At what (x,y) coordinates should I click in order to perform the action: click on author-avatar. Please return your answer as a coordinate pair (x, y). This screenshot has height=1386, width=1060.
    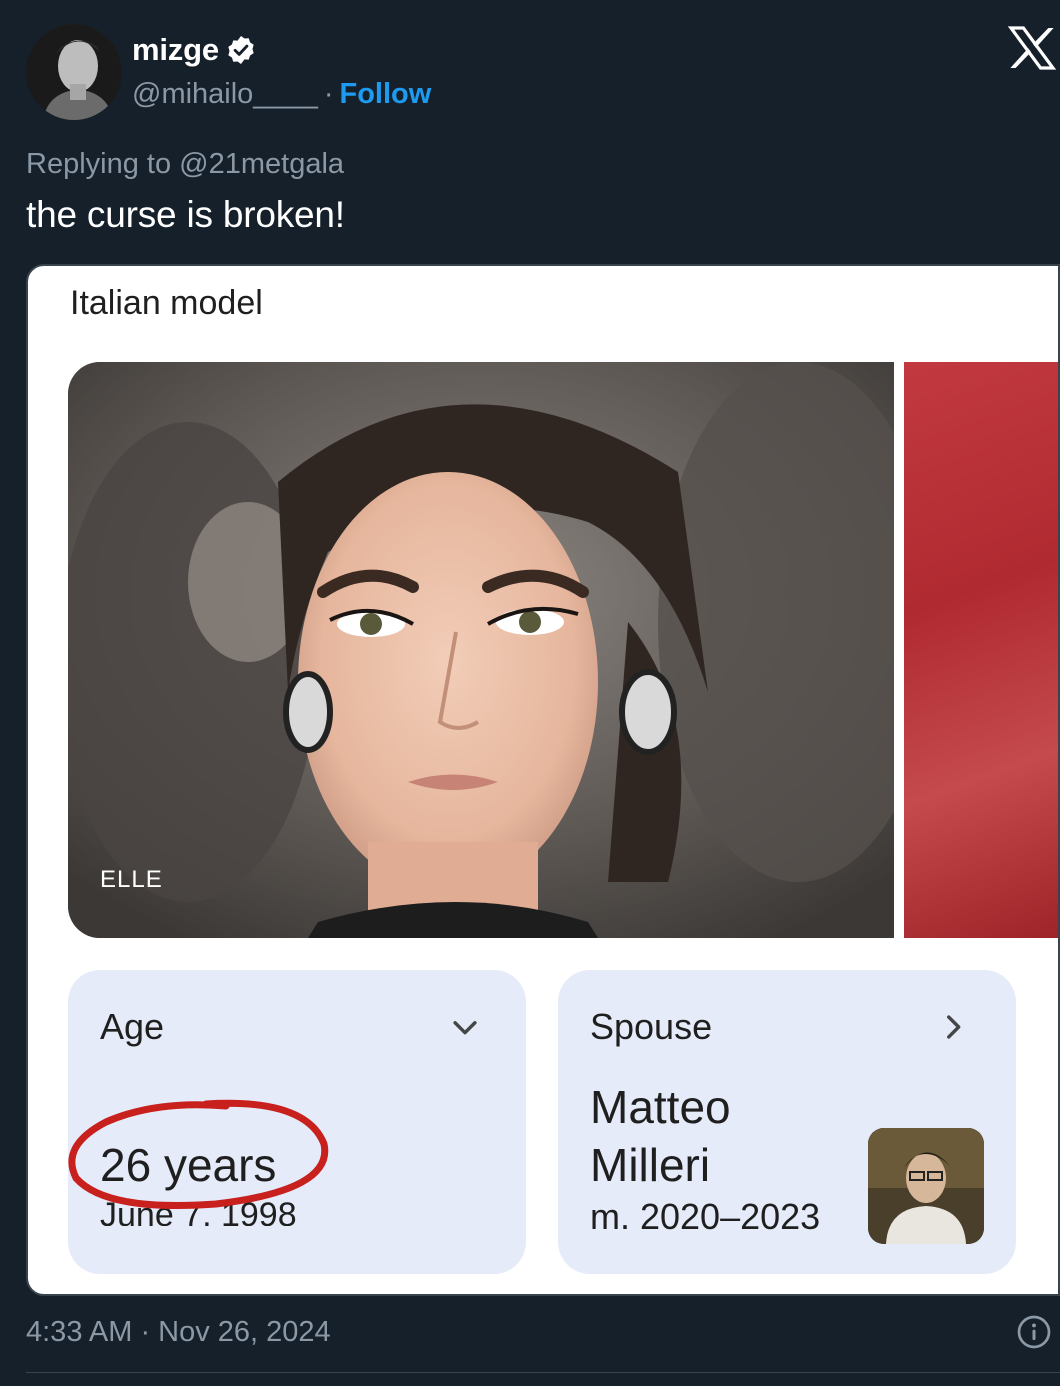
    Looking at the image, I should click on (74, 72).